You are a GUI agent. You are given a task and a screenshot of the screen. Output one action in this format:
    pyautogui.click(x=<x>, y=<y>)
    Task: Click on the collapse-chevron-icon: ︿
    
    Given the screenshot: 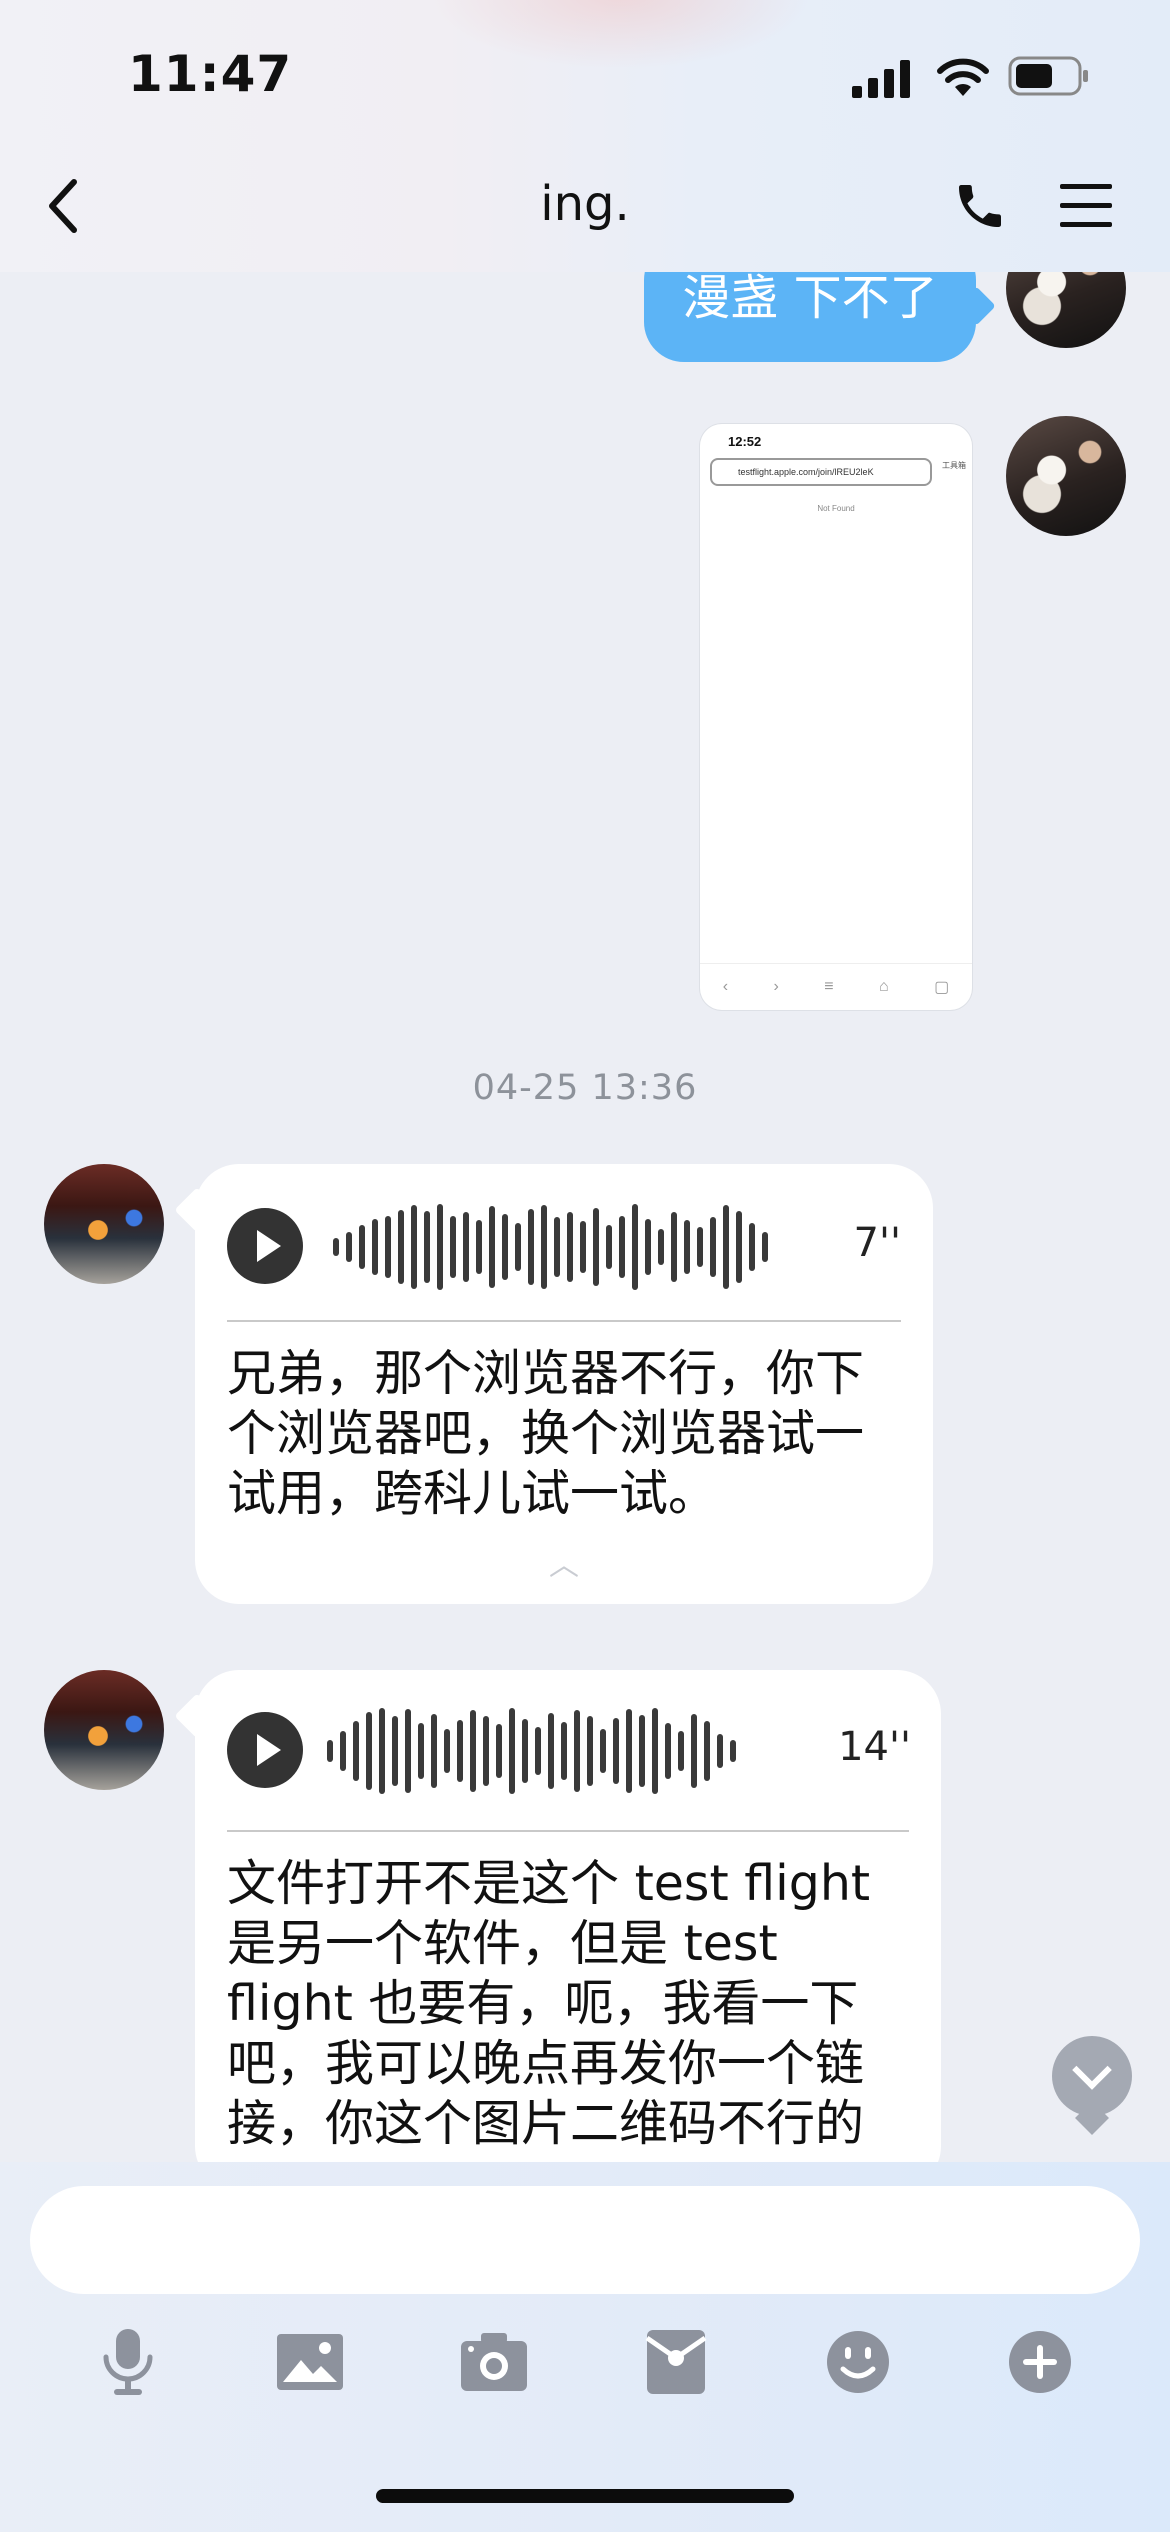 What is the action you would take?
    pyautogui.click(x=564, y=1562)
    